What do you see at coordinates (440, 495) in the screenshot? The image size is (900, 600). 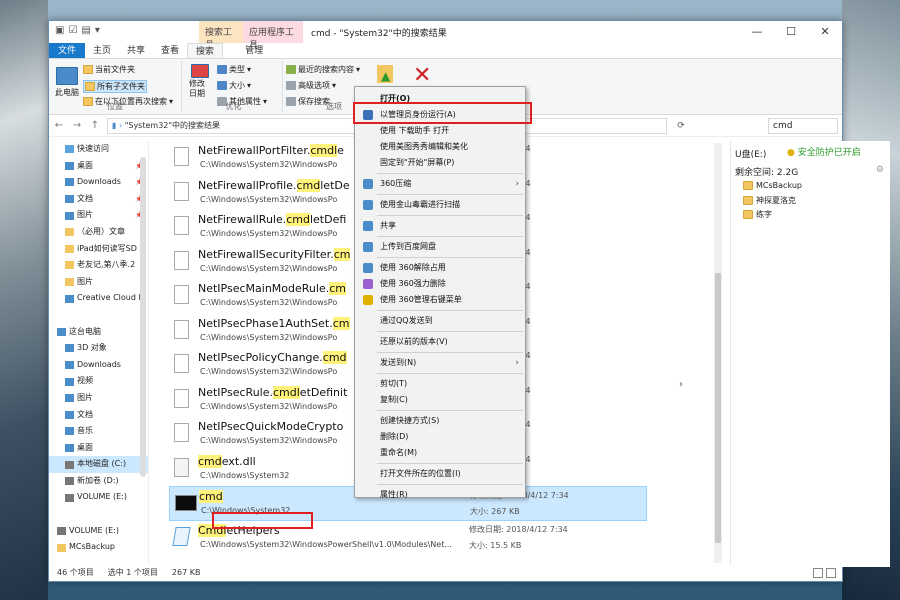 I see `menu-item: 属性(R)` at bounding box center [440, 495].